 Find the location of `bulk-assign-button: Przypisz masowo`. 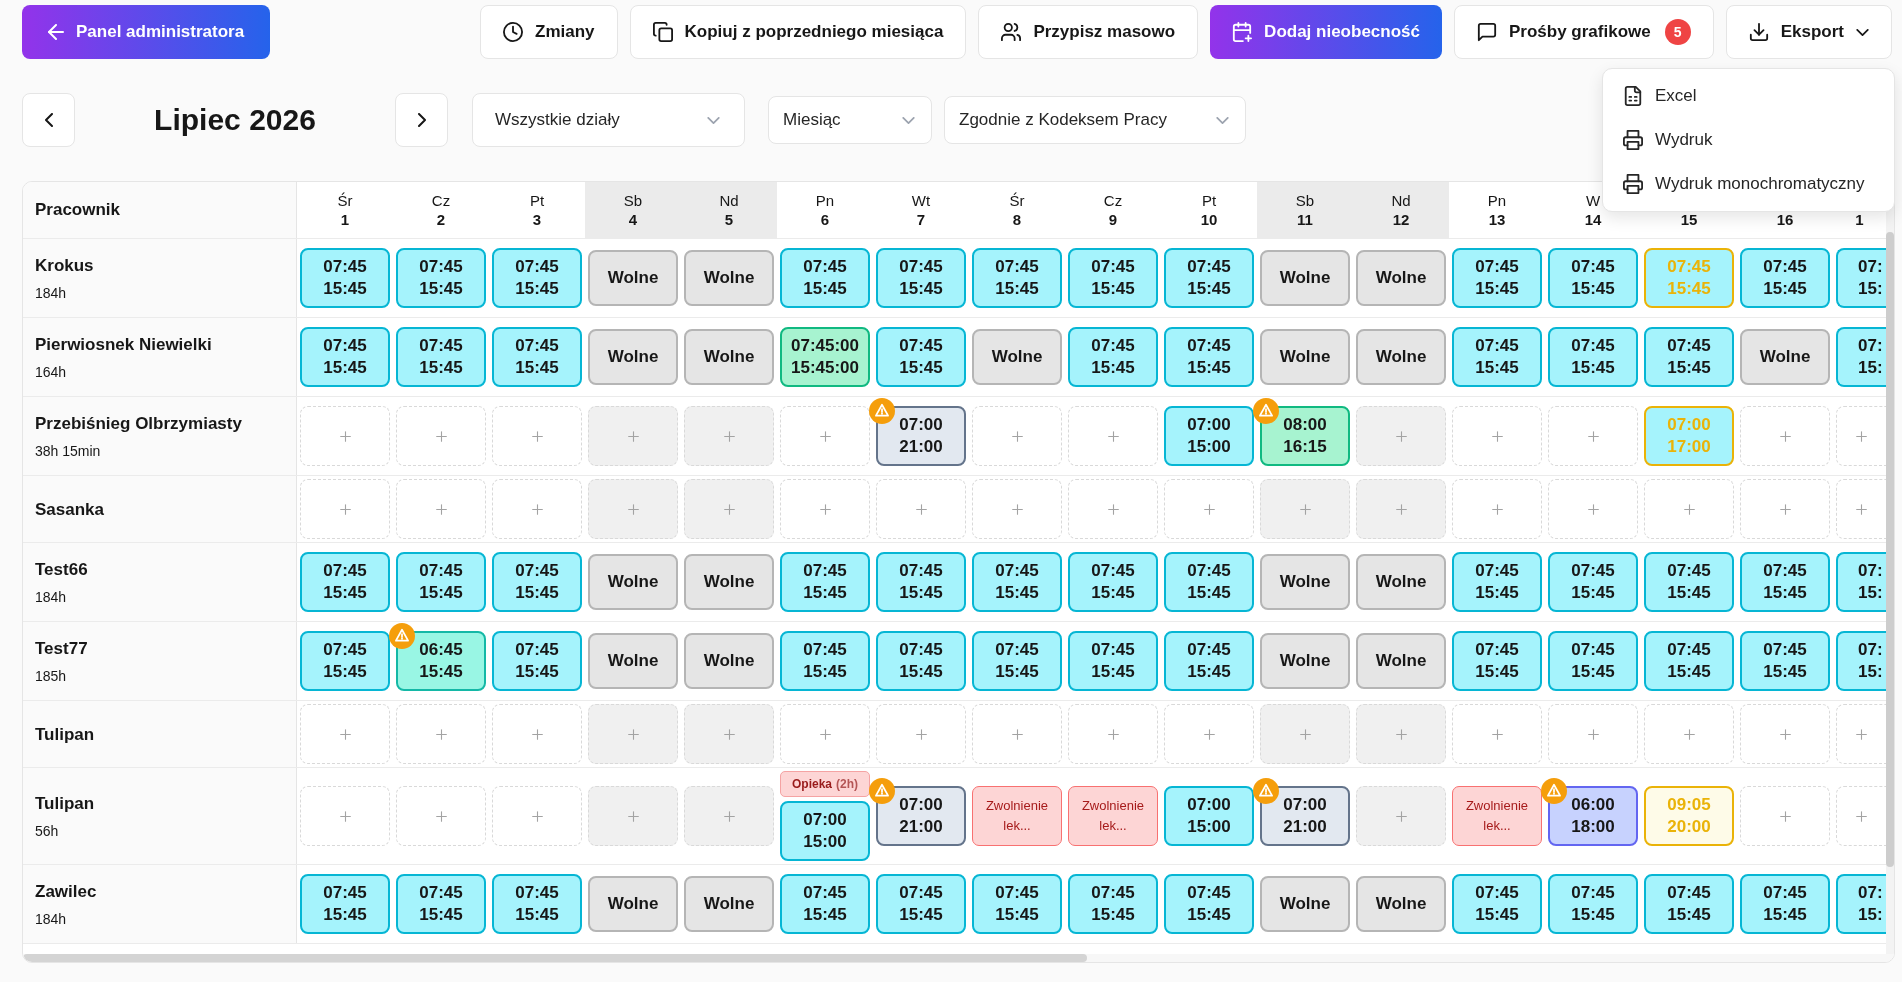

bulk-assign-button: Przypisz masowo is located at coordinates (1088, 32).